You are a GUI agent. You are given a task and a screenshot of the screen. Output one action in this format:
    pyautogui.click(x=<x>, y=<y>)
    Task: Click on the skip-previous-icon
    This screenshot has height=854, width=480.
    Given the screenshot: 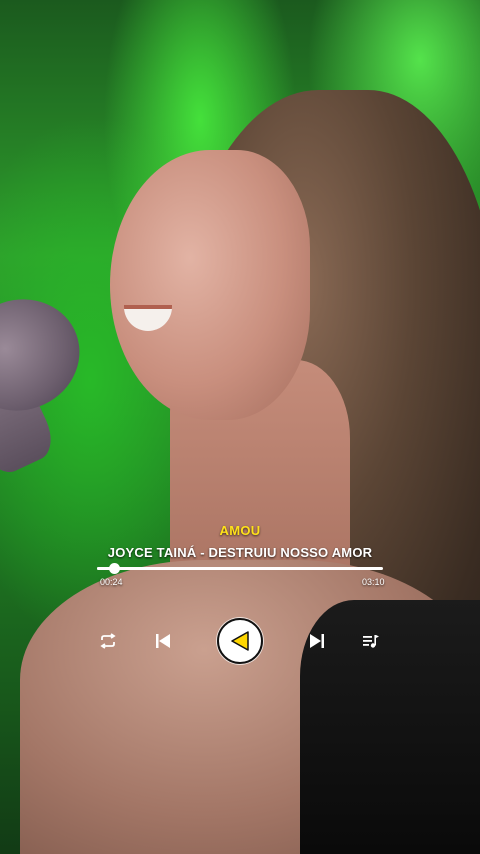 What is the action you would take?
    pyautogui.click(x=163, y=641)
    